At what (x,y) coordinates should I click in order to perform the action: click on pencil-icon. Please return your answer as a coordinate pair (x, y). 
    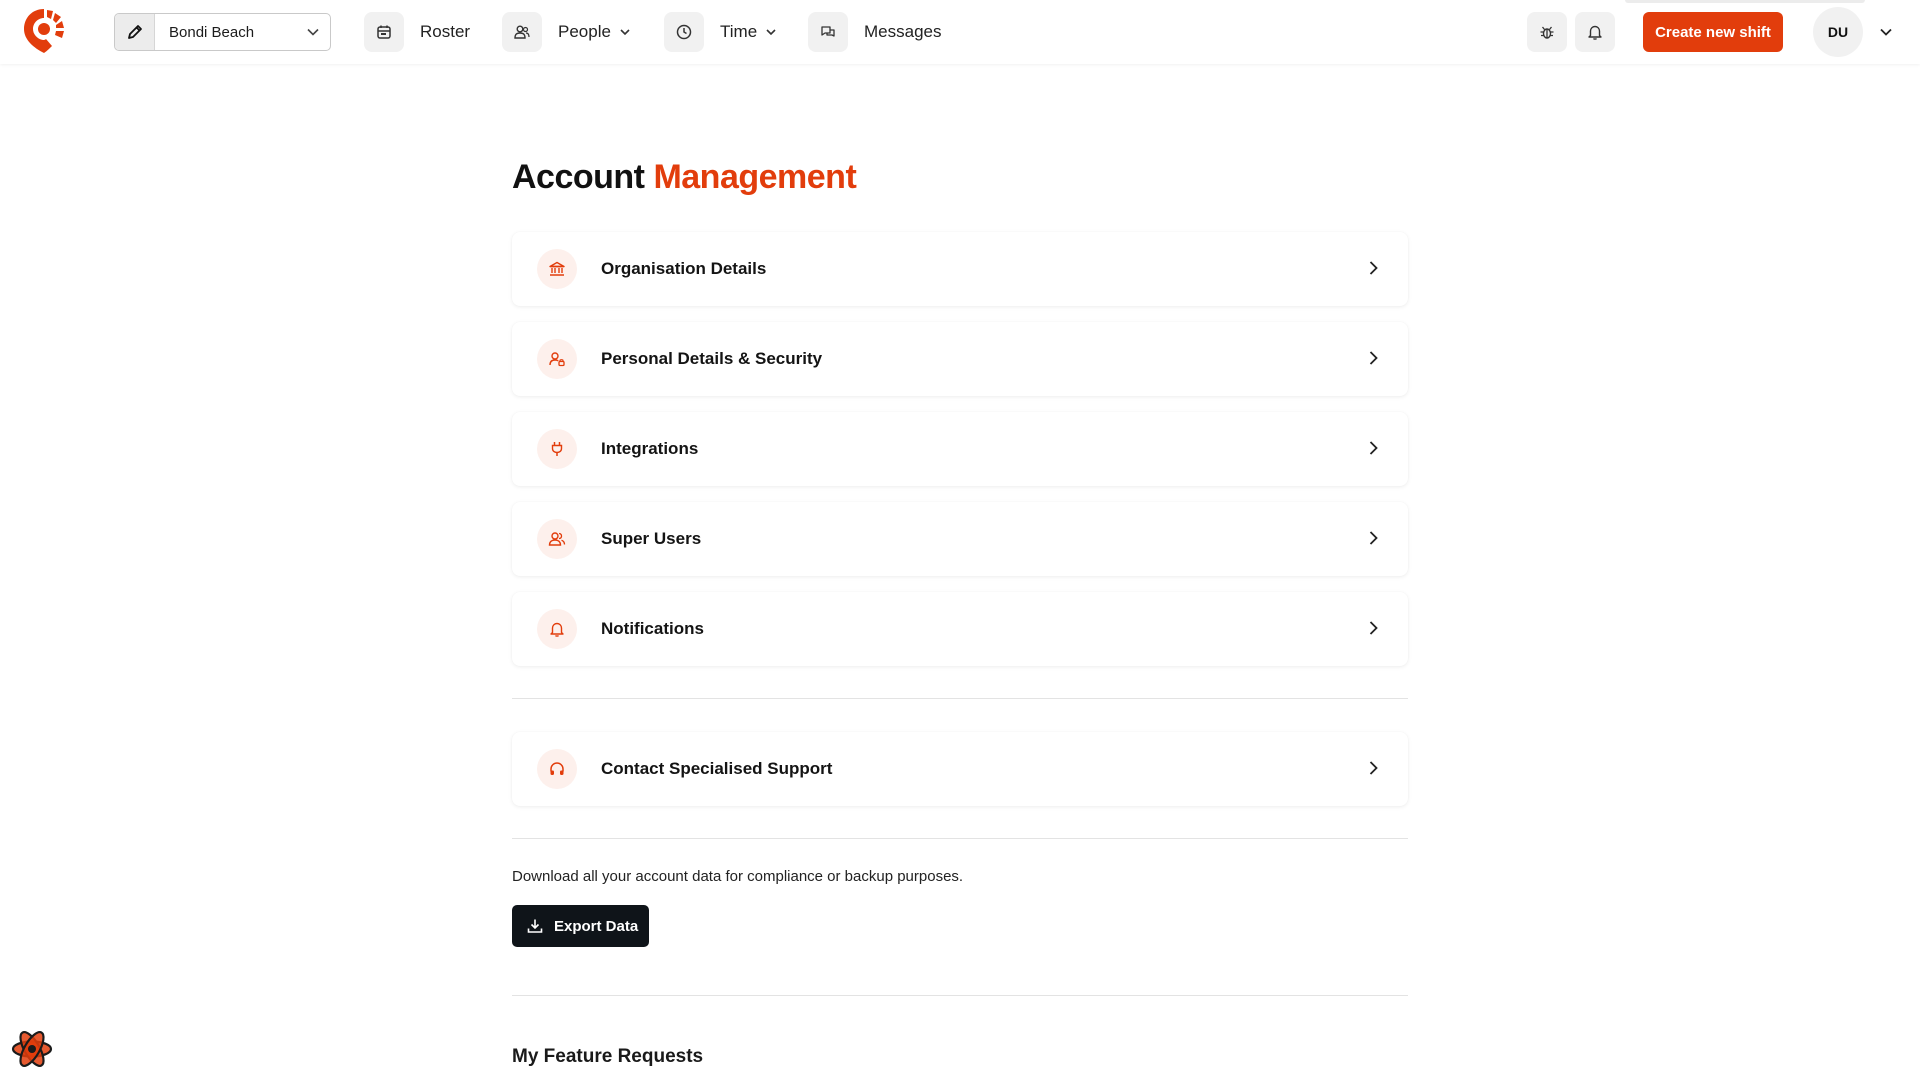
    Looking at the image, I should click on (134, 32).